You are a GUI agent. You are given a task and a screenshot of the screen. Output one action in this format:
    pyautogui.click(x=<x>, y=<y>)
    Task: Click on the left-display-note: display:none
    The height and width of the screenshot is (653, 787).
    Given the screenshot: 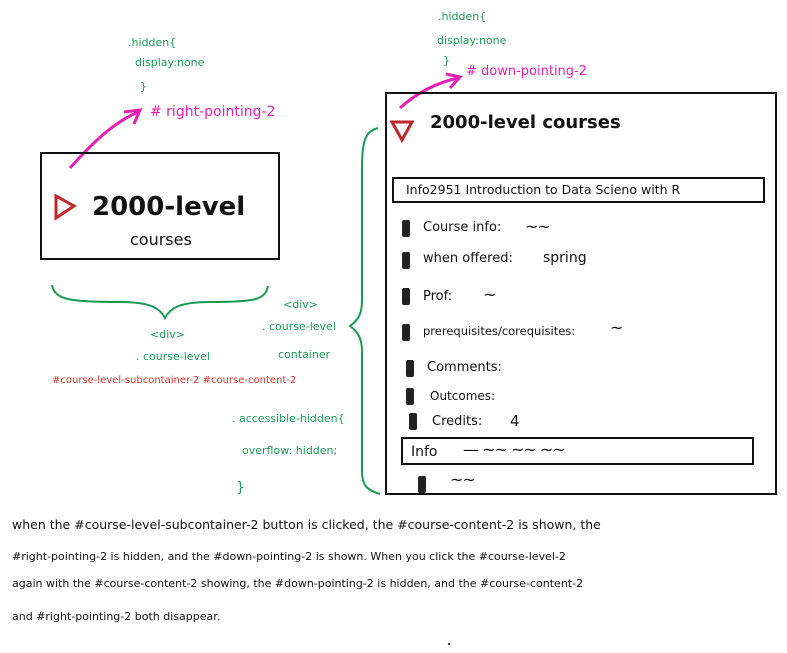 What is the action you would take?
    pyautogui.click(x=170, y=62)
    